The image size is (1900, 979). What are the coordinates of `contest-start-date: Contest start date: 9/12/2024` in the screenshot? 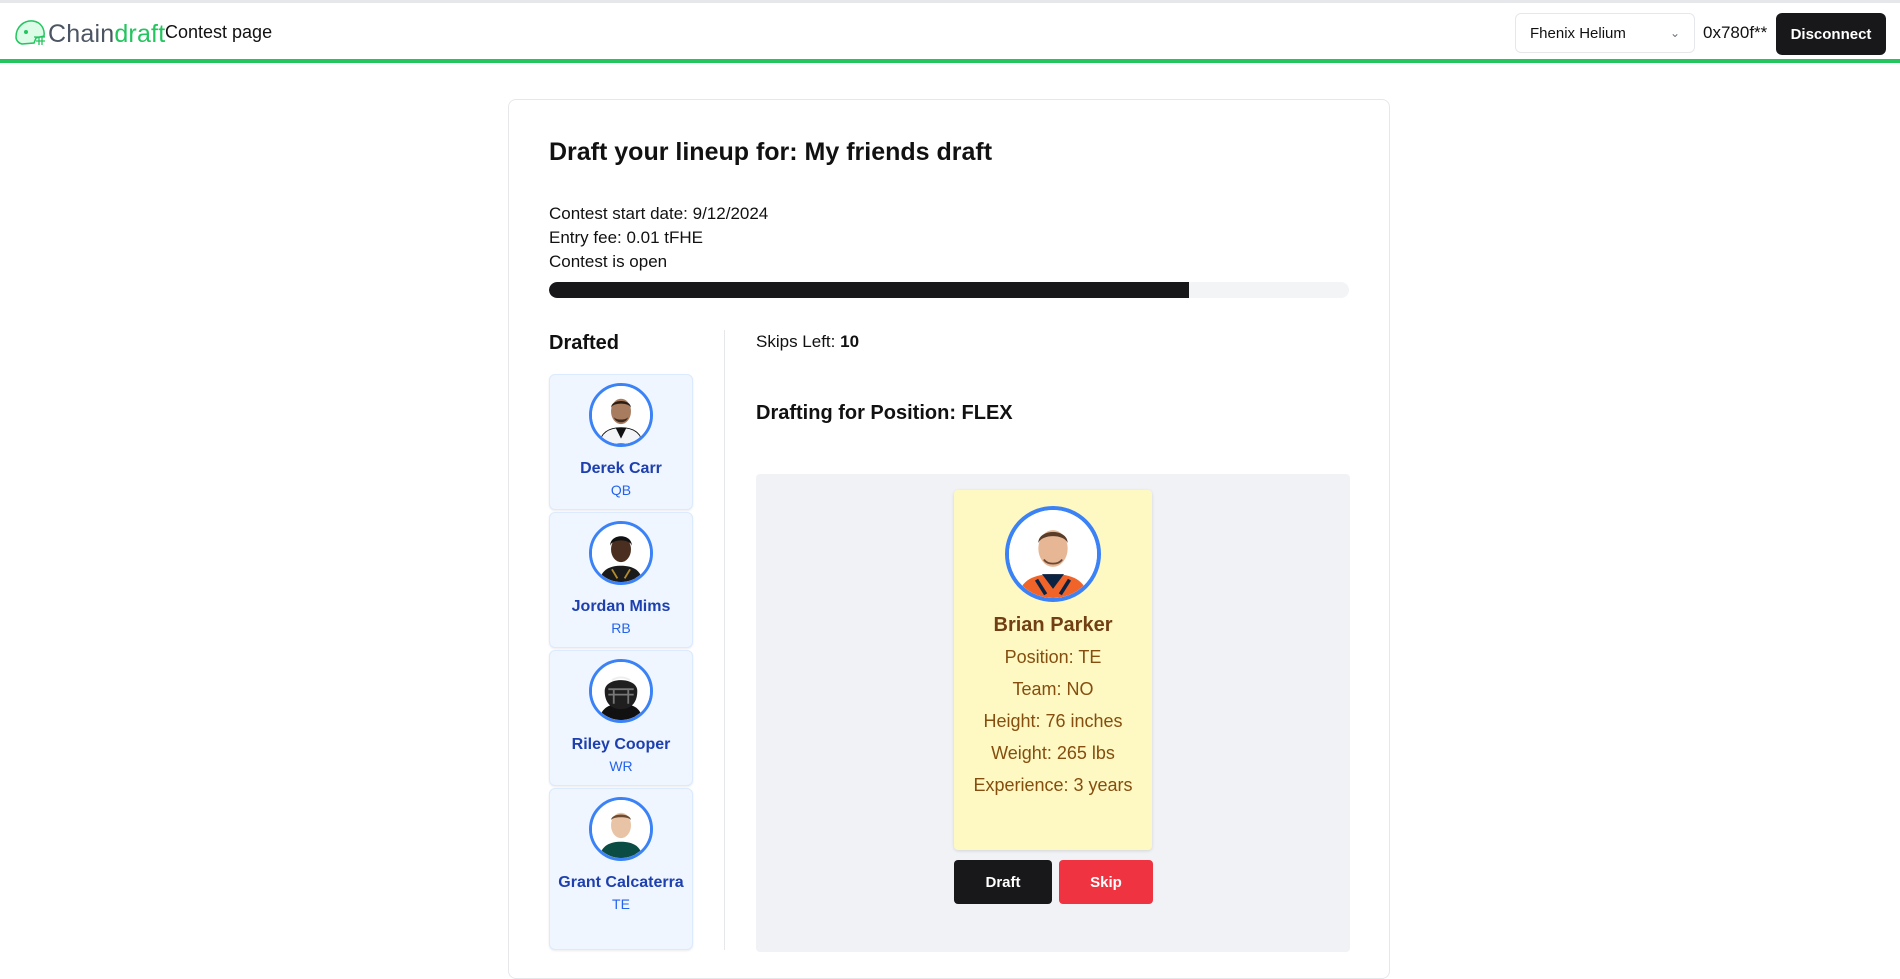 It's located at (659, 213).